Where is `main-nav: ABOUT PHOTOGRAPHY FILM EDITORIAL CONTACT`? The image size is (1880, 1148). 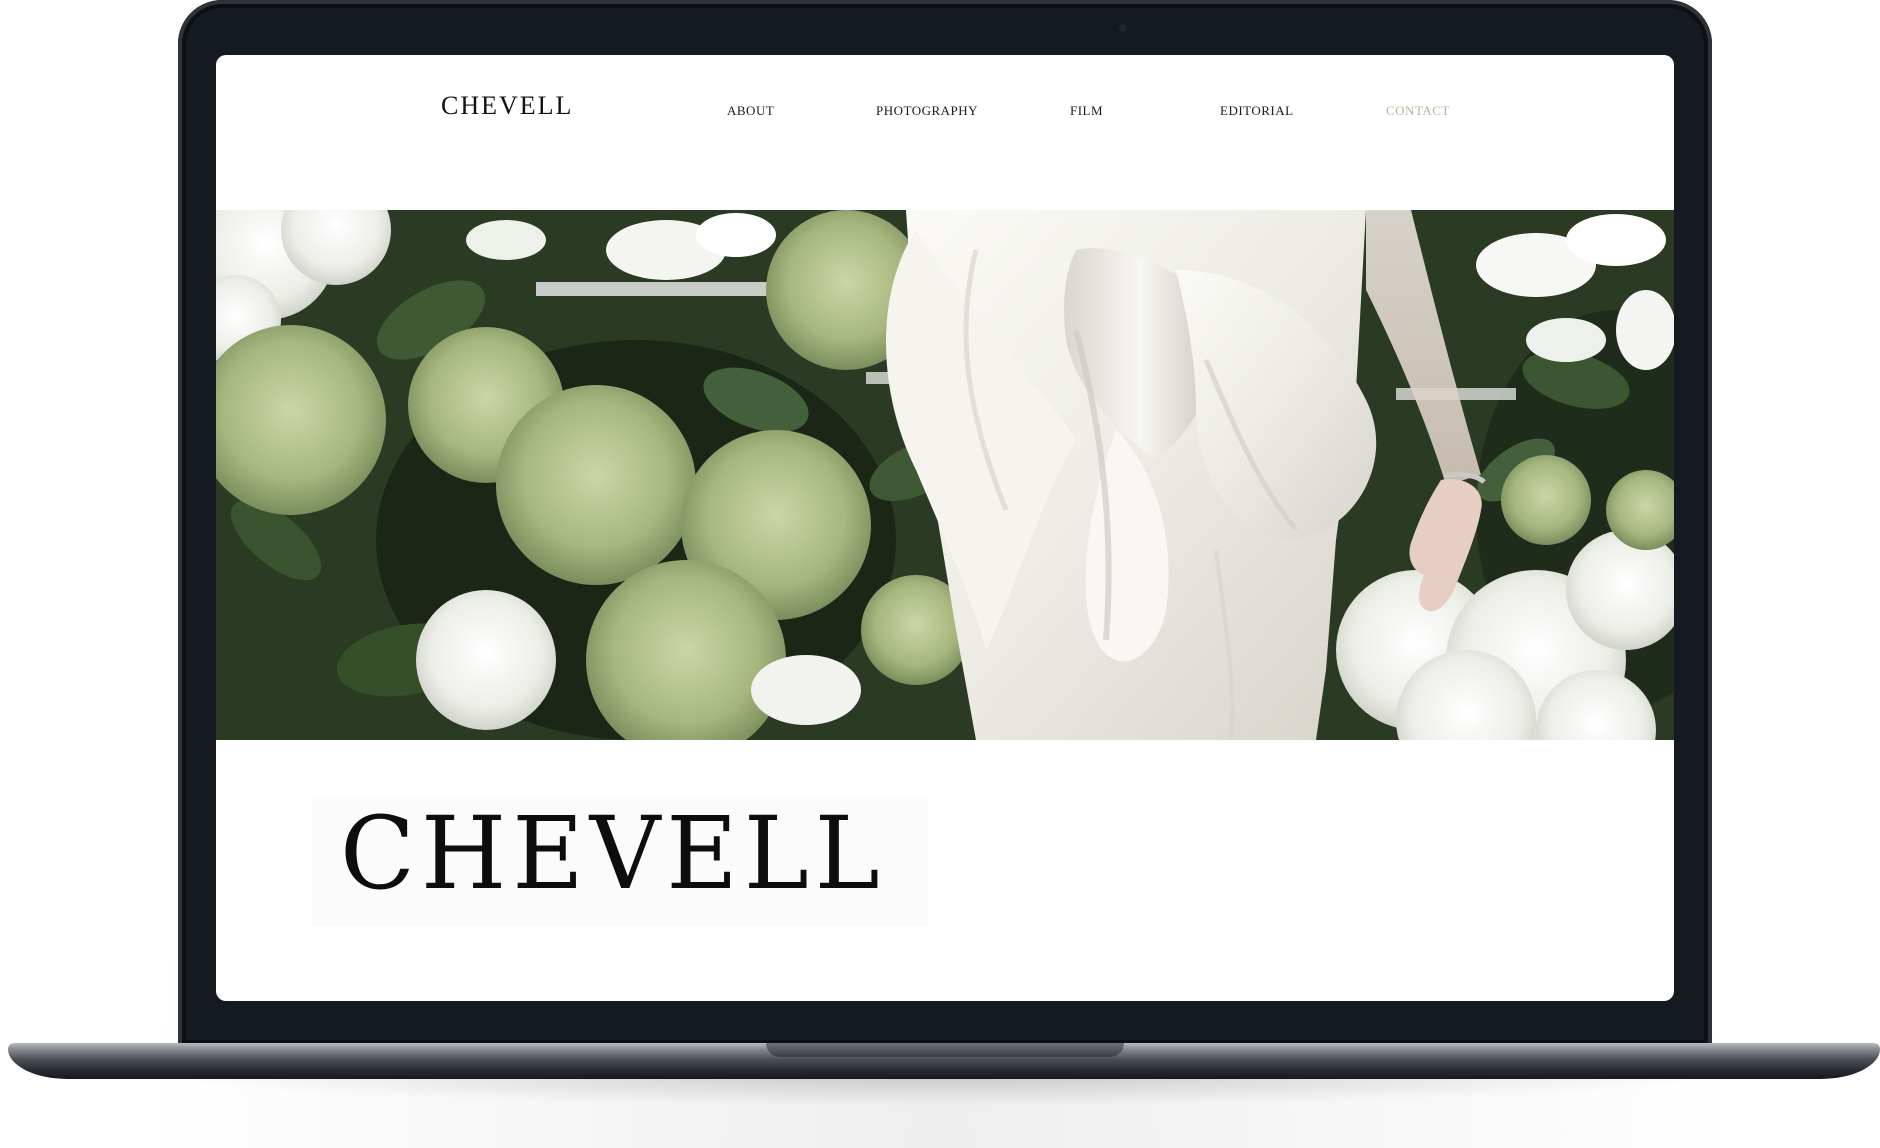 main-nav: ABOUT PHOTOGRAPHY FILM EDITORIAL CONTACT is located at coordinates (945, 113).